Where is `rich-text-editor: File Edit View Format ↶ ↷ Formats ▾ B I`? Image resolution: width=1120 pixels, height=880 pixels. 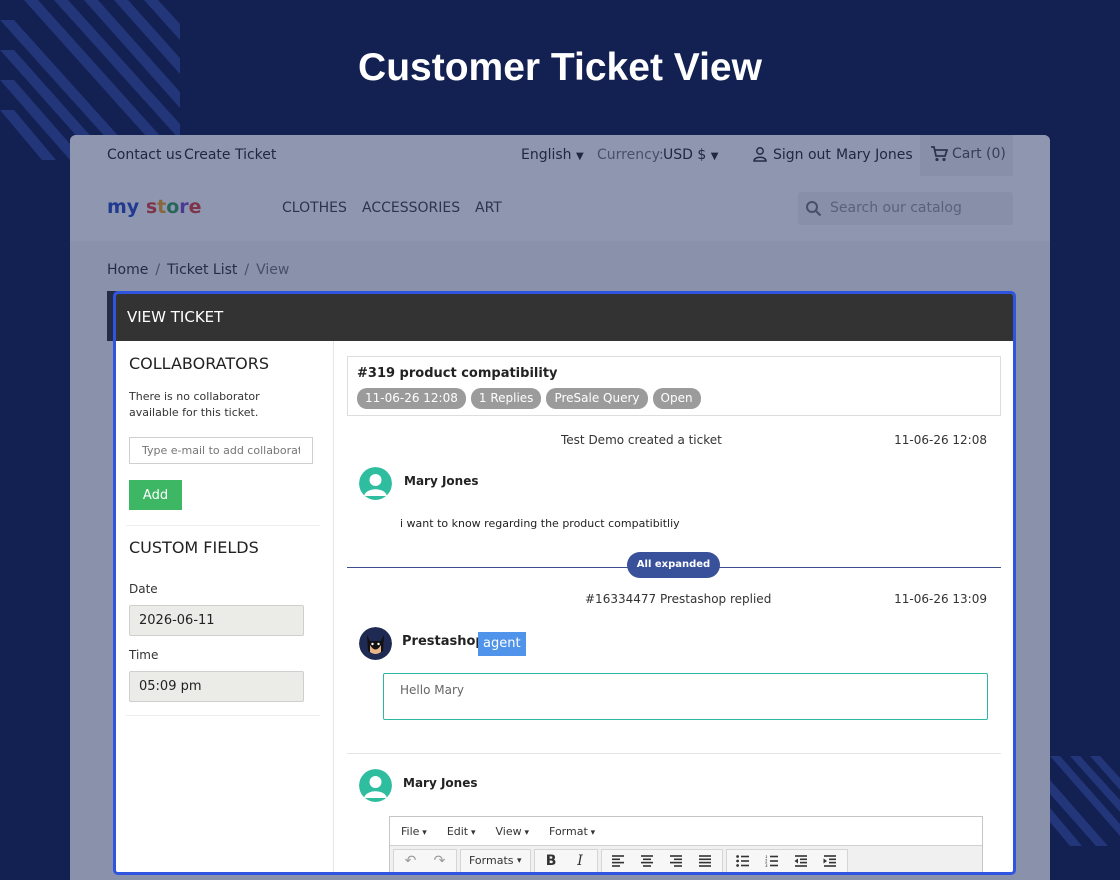 rich-text-editor: File Edit View Format ↶ ↷ Formats ▾ B I is located at coordinates (686, 844).